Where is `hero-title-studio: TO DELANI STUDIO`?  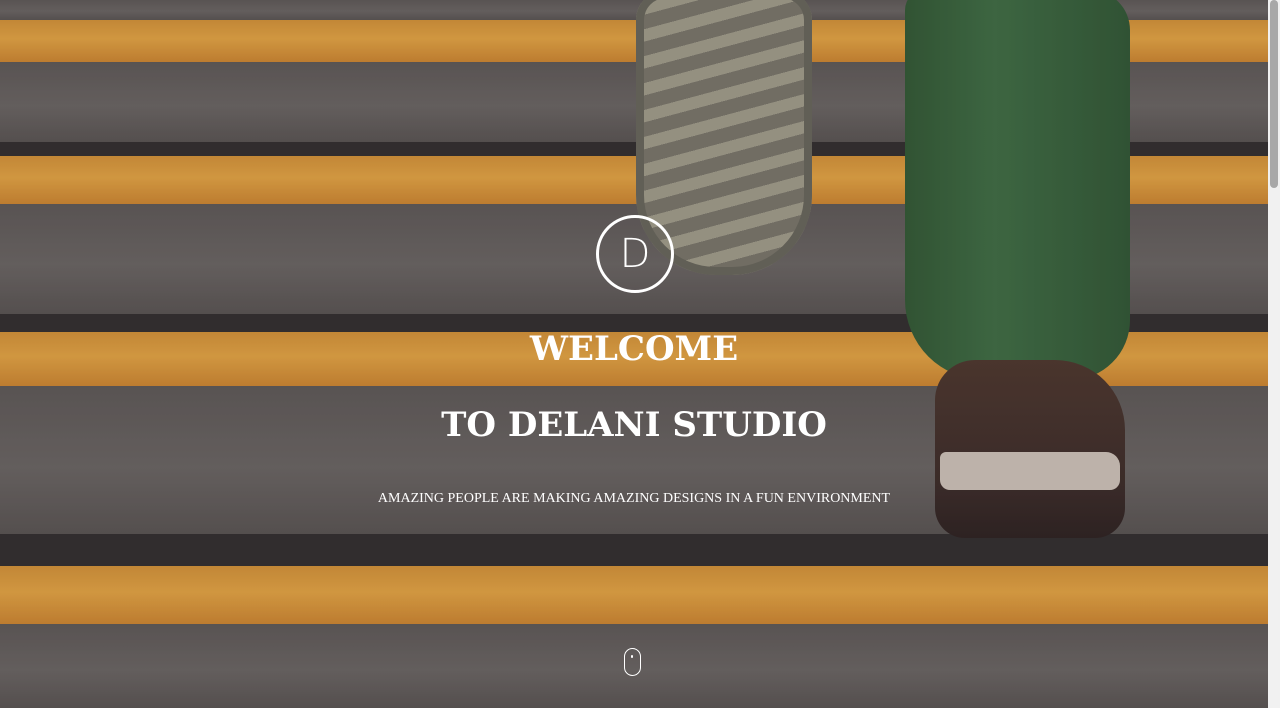
hero-title-studio: TO DELANI STUDIO is located at coordinates (634, 425).